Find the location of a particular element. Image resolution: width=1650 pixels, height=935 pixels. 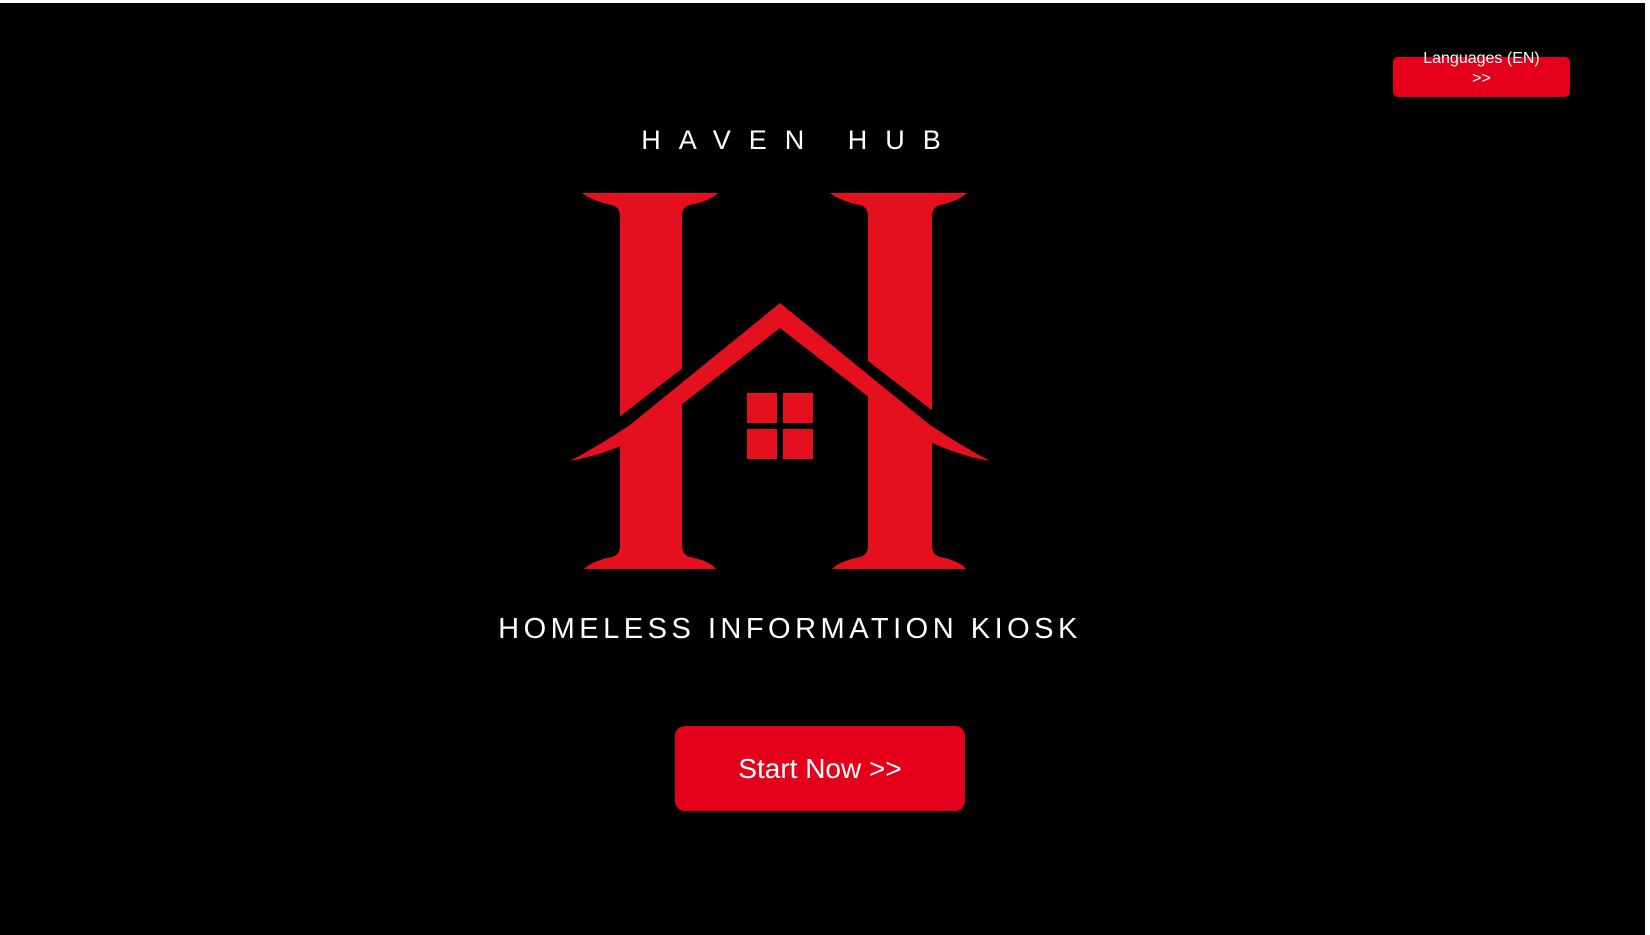

logo-window-pane-tr is located at coordinates (798, 408).